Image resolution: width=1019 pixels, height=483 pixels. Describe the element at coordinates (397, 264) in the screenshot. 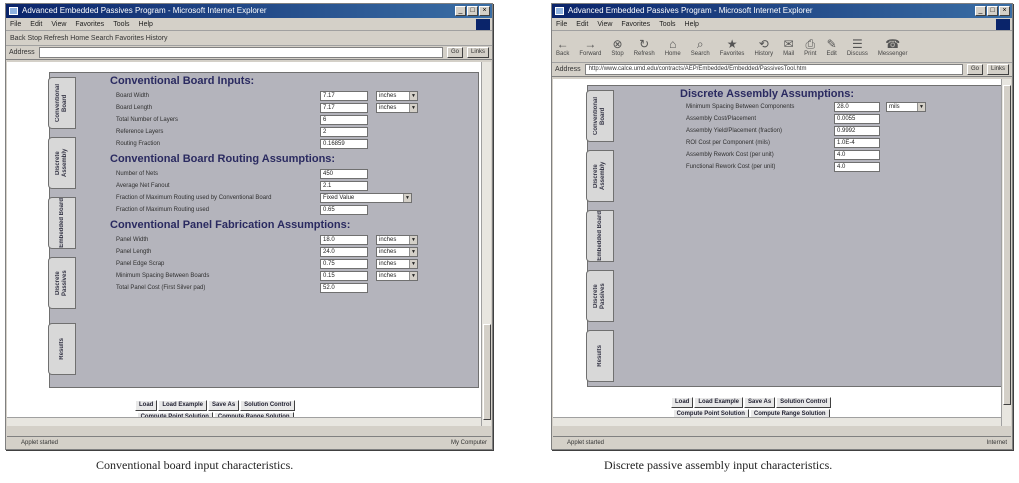

I see `panel-edge-unit-select: inches ▼` at that location.